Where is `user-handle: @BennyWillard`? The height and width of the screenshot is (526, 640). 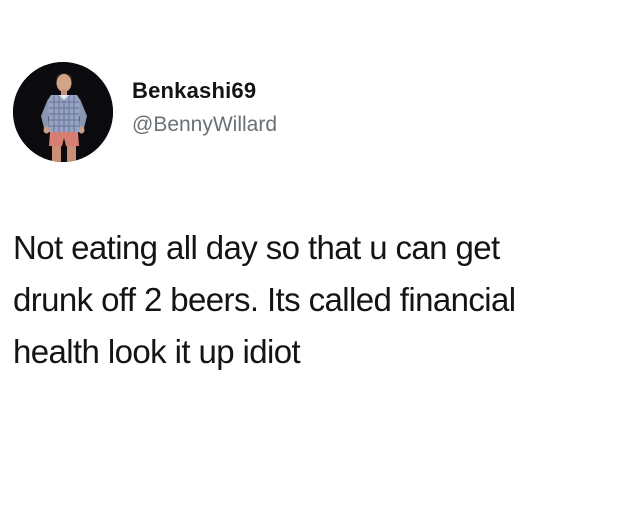 user-handle: @BennyWillard is located at coordinates (204, 125).